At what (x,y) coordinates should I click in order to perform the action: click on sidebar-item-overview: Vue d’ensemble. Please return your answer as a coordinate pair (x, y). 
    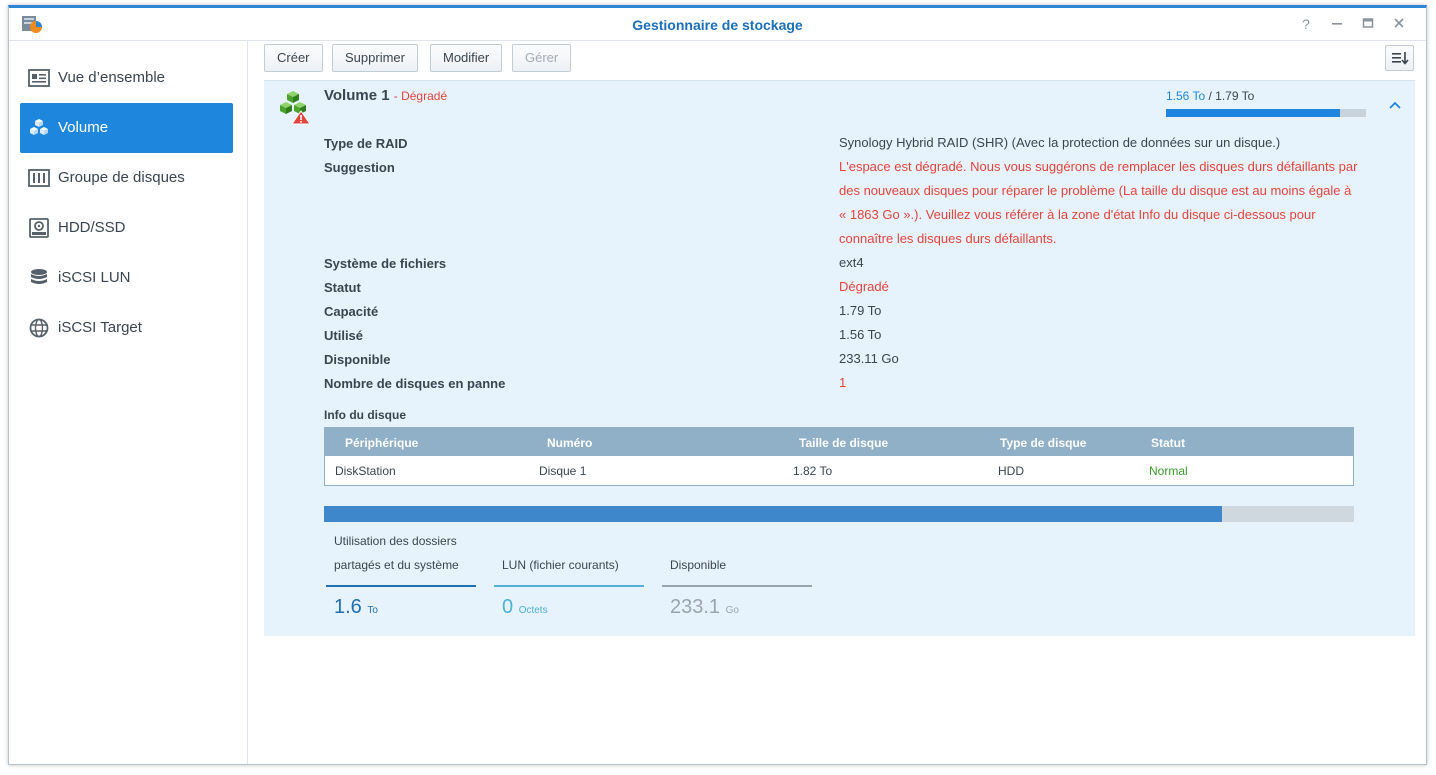
    Looking at the image, I should click on (126, 78).